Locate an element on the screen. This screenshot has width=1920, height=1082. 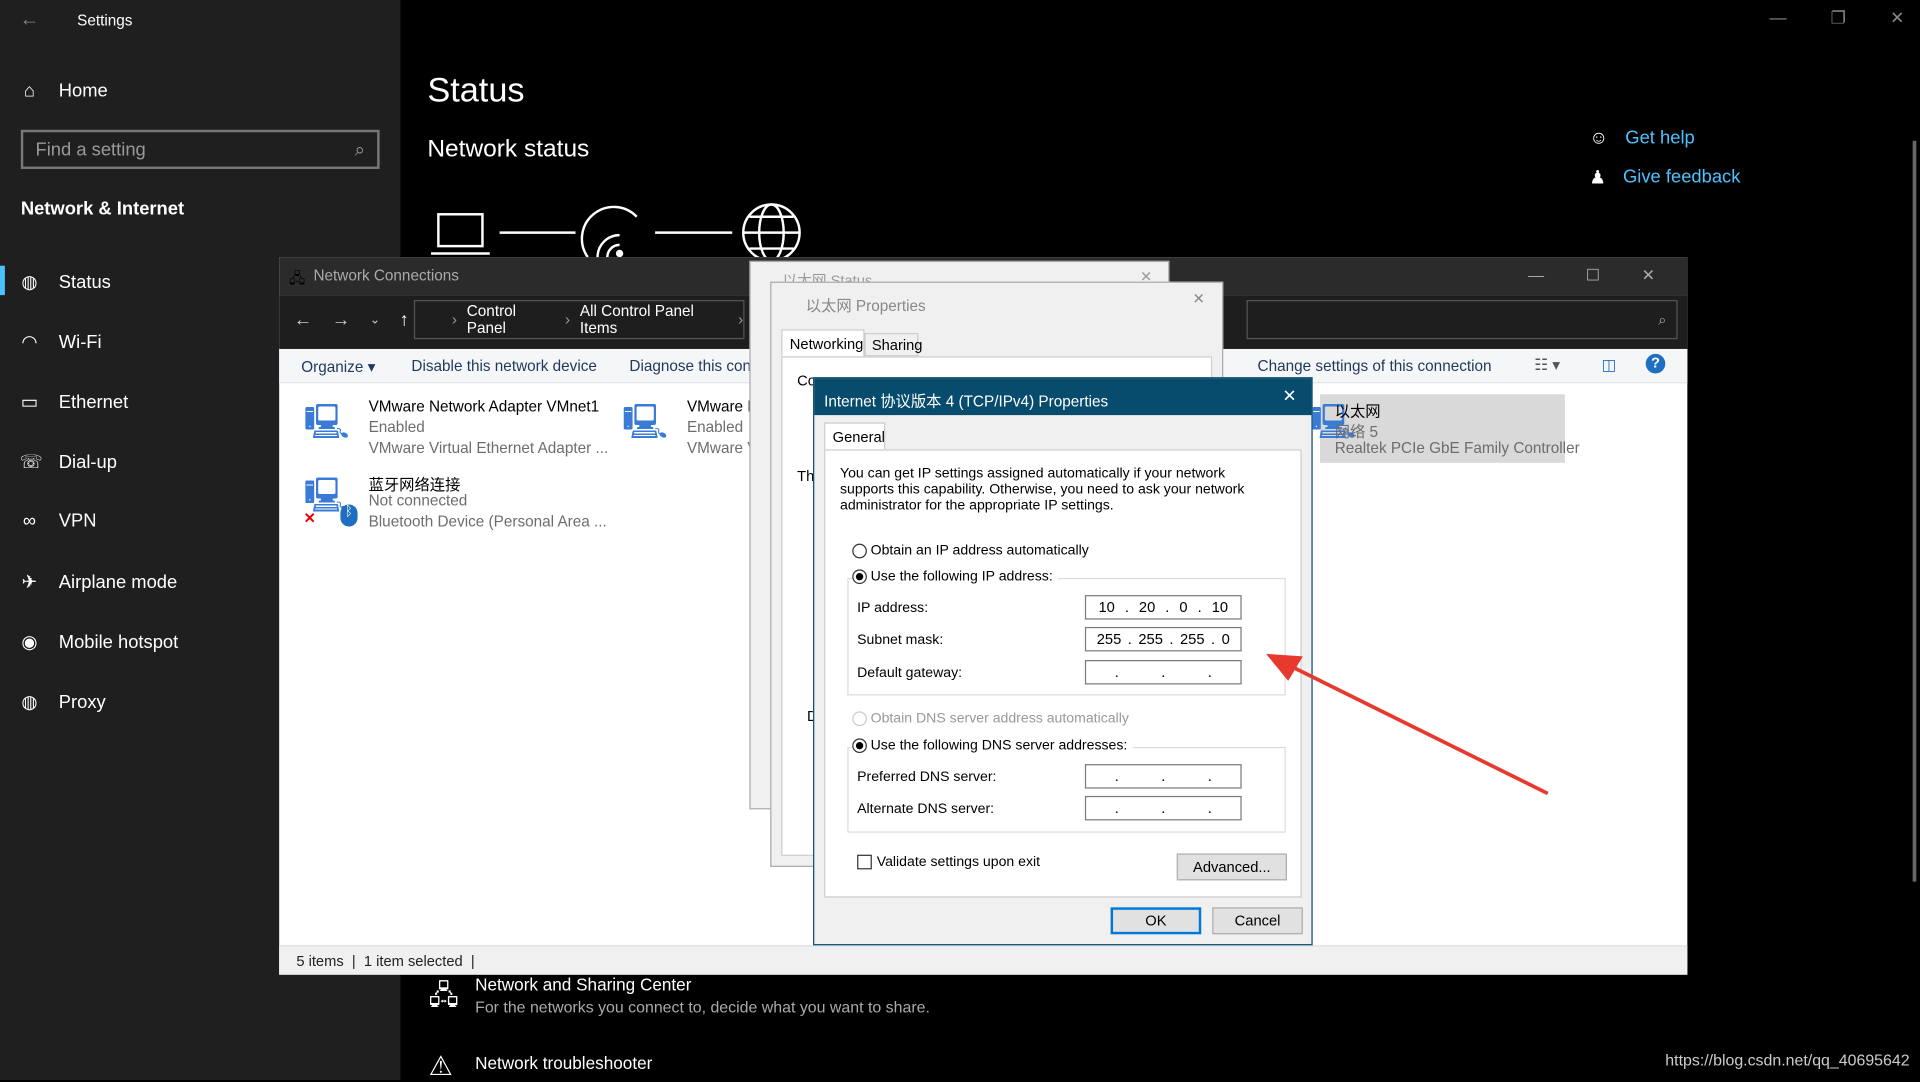
scrollbar is located at coordinates (1914, 511).